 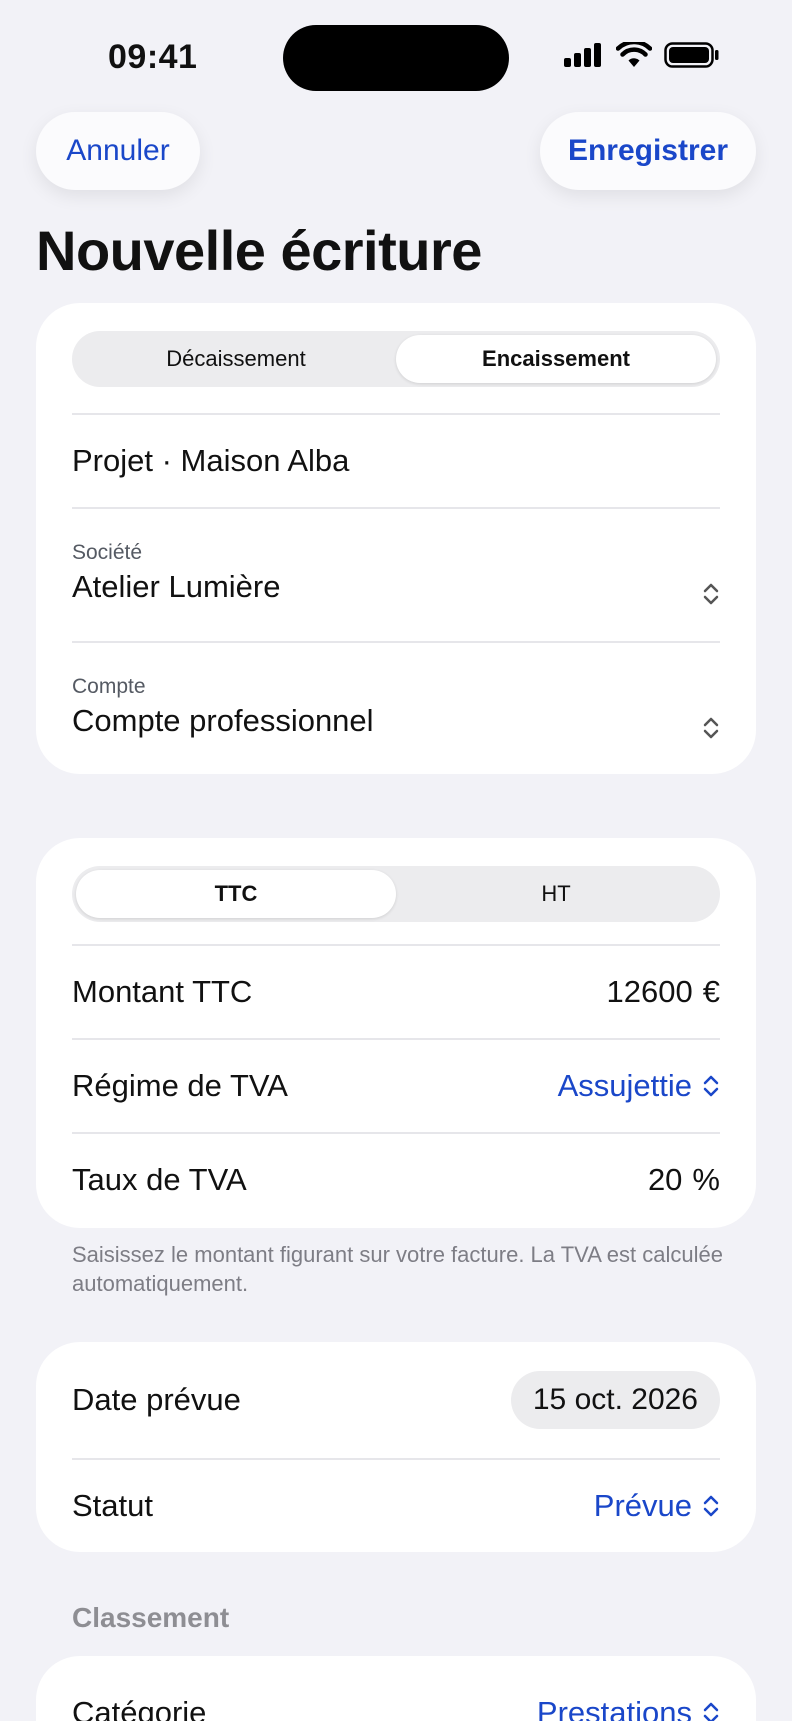 I want to click on amount-label: Montant TTC, so click(x=162, y=991).